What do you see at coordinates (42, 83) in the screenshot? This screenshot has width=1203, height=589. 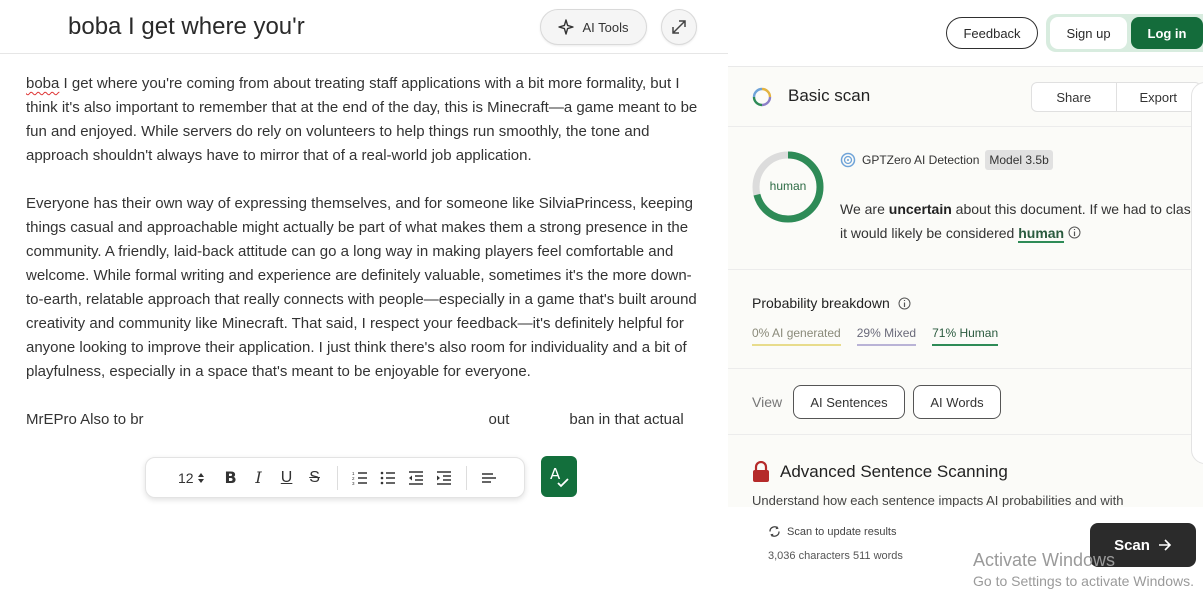 I see `misspelled-word: boba` at bounding box center [42, 83].